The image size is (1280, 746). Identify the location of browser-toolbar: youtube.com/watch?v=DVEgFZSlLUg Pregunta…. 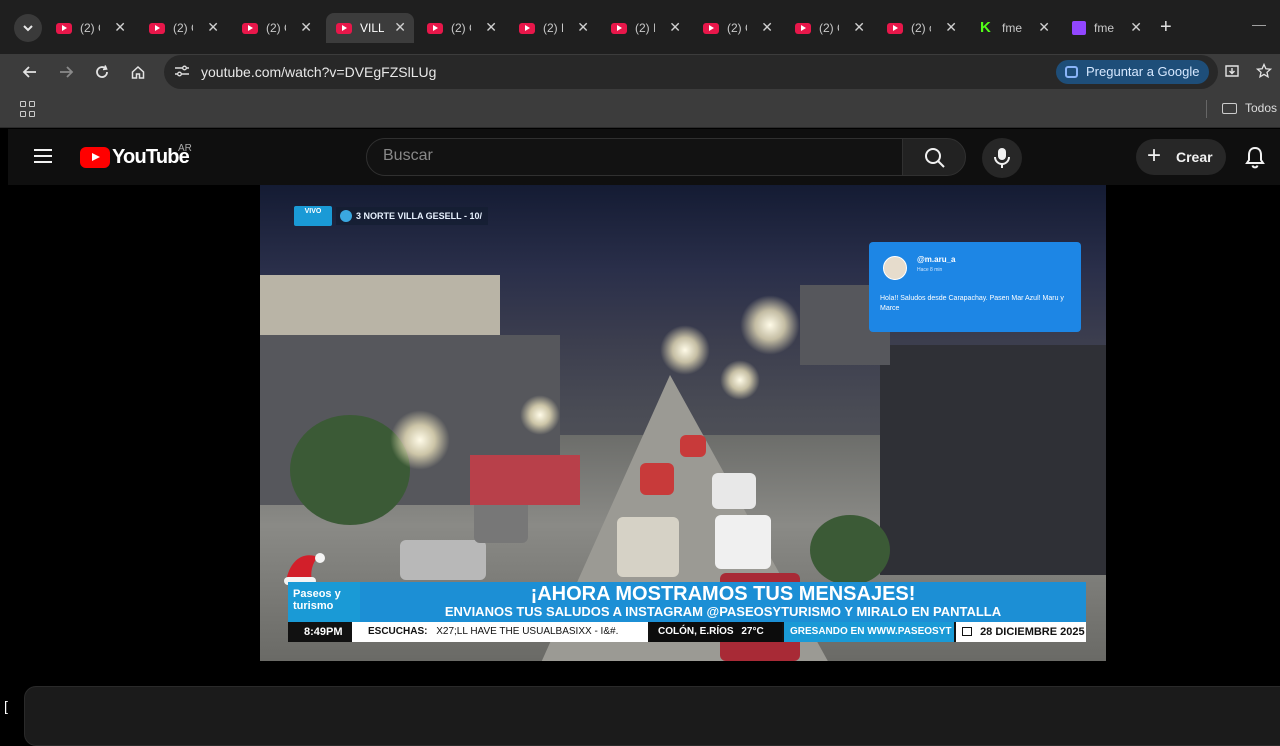
(640, 72).